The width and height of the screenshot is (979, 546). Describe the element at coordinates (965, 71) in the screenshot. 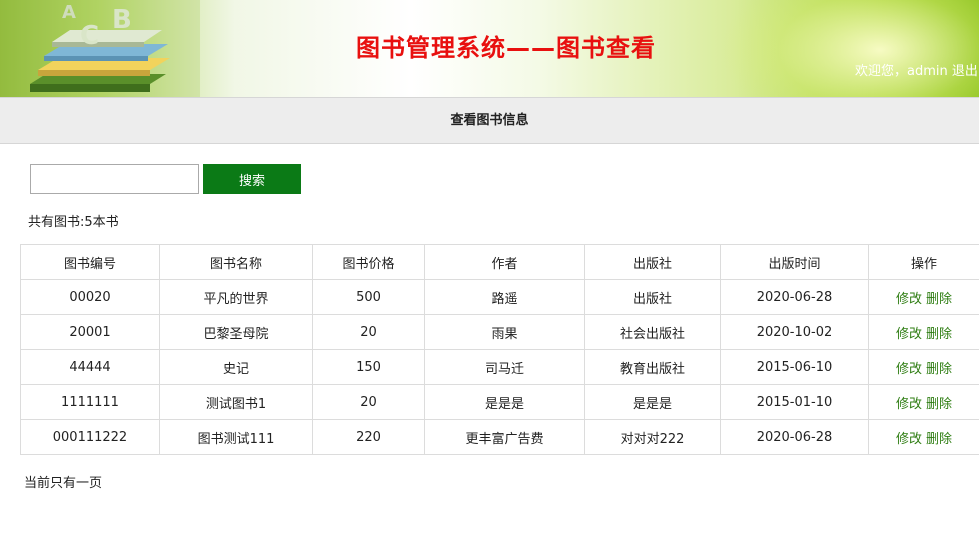

I see `logout-link: 退出` at that location.